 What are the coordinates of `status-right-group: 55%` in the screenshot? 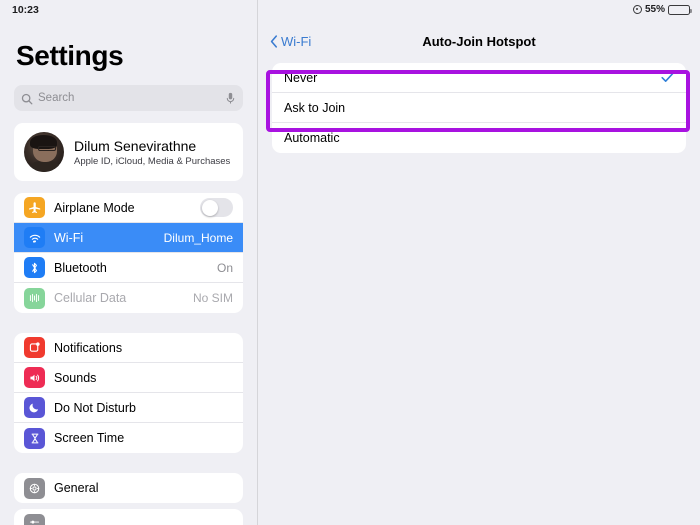 It's located at (662, 9).